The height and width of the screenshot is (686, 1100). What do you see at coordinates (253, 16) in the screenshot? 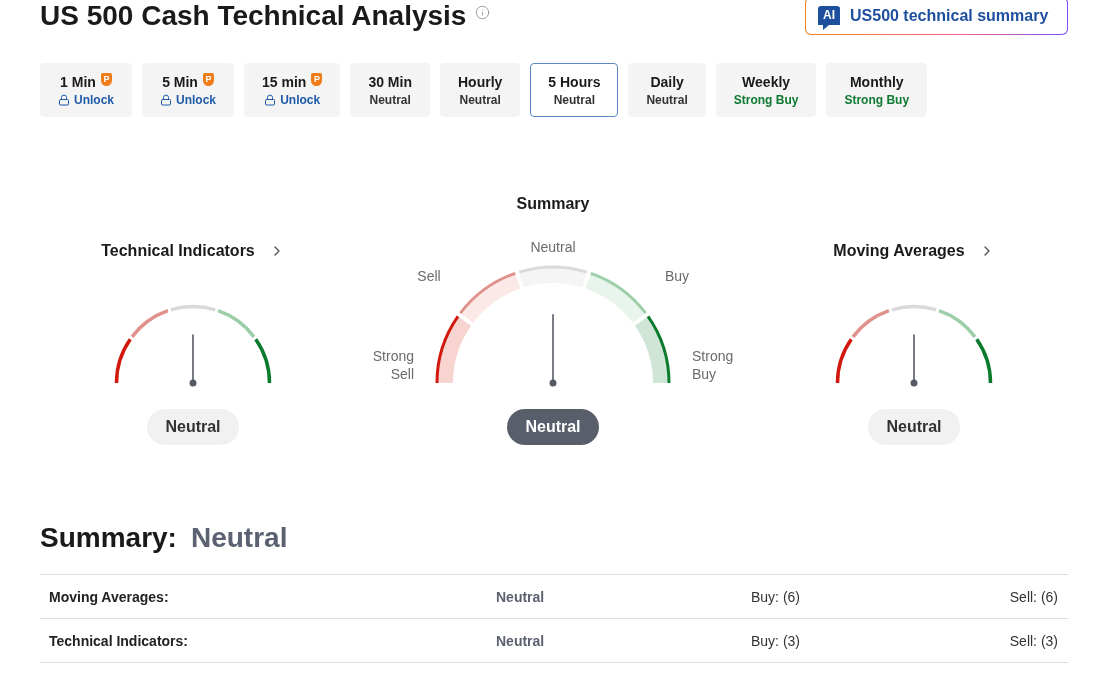
I see `page-title: US 500 Cash Technical Analysis` at bounding box center [253, 16].